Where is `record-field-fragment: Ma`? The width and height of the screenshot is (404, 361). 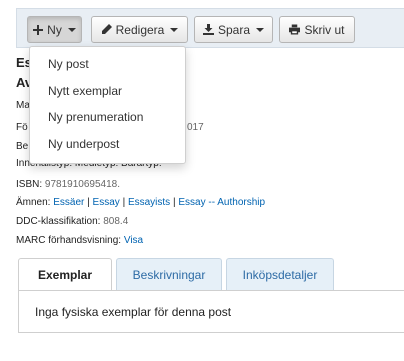 record-field-fragment: Ma is located at coordinates (23, 105).